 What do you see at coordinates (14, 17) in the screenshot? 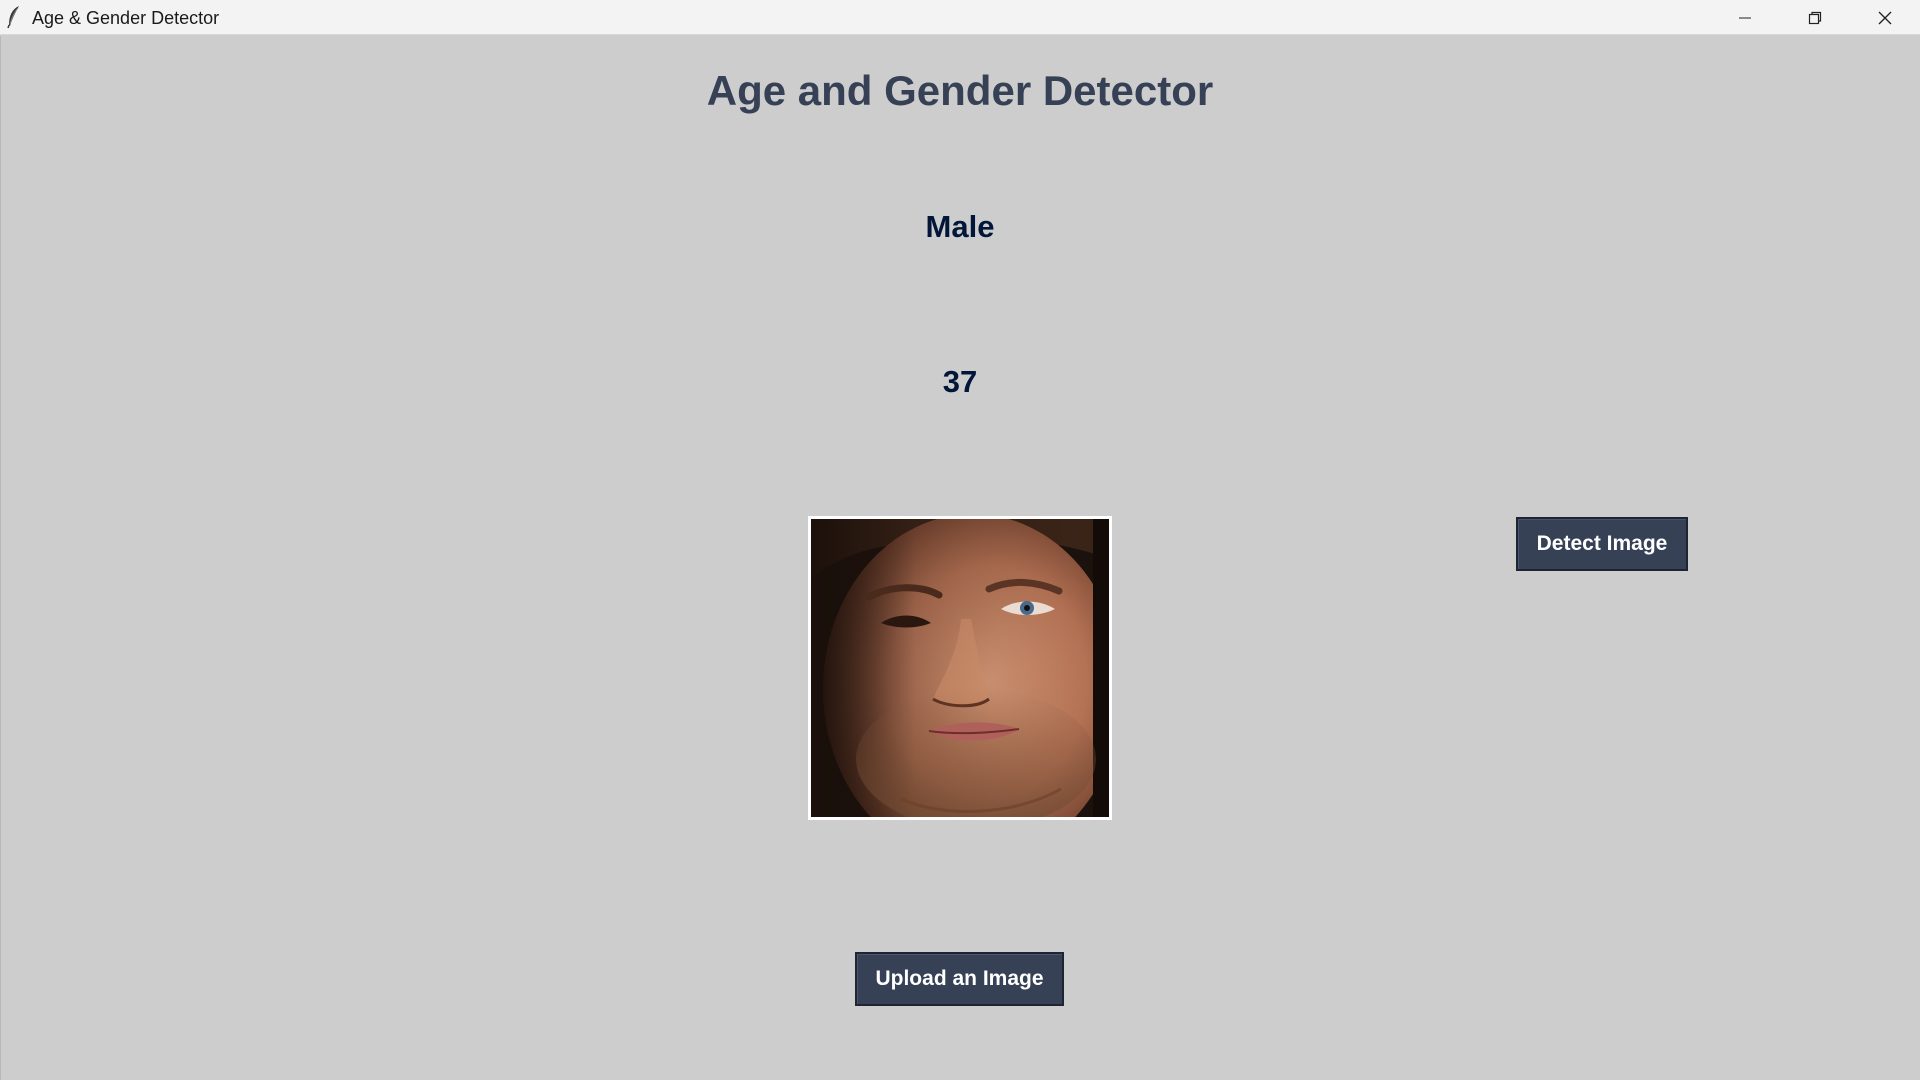
I see `feather-icon` at bounding box center [14, 17].